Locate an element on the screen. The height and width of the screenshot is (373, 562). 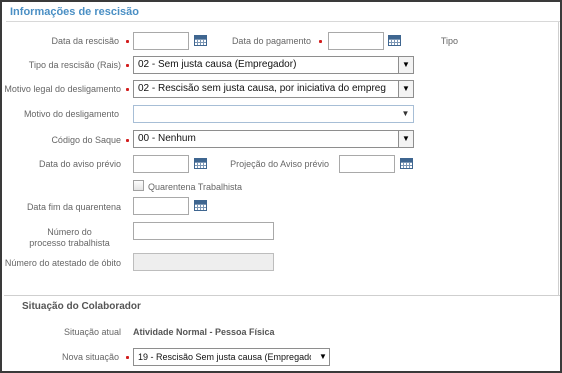
data-rescisao-label: Data da rescisão is located at coordinates (85, 41).